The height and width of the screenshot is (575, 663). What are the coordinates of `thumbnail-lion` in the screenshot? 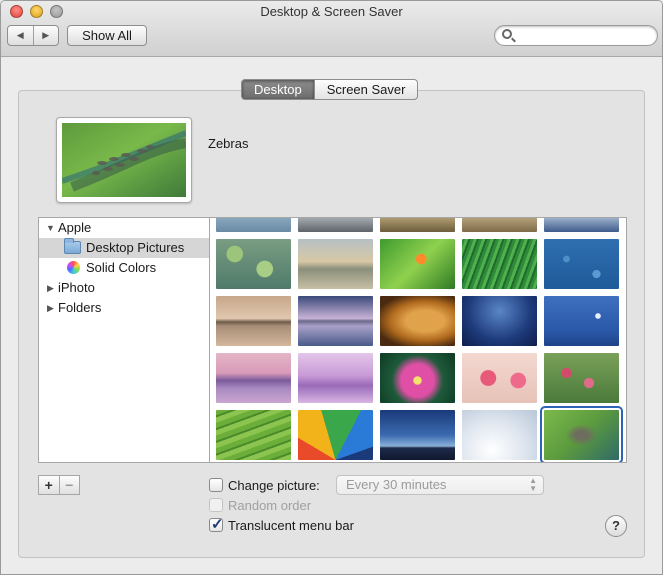 It's located at (417, 321).